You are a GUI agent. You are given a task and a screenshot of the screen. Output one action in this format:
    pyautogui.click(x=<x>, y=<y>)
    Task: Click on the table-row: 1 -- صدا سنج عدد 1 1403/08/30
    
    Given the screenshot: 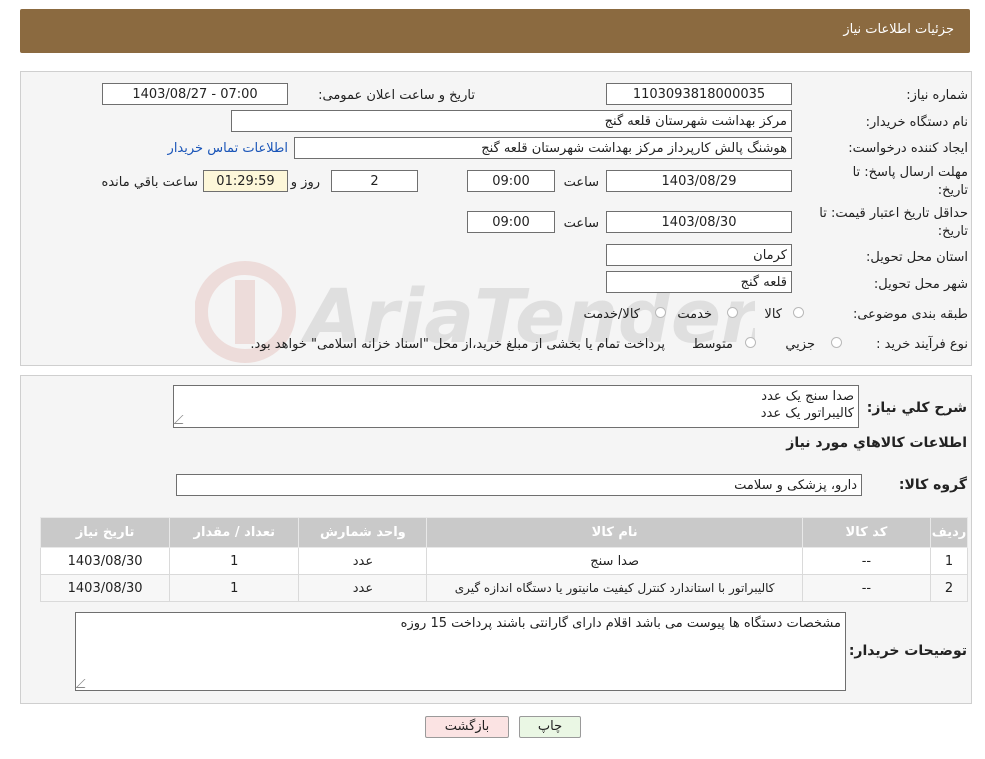 What is the action you would take?
    pyautogui.click(x=504, y=561)
    